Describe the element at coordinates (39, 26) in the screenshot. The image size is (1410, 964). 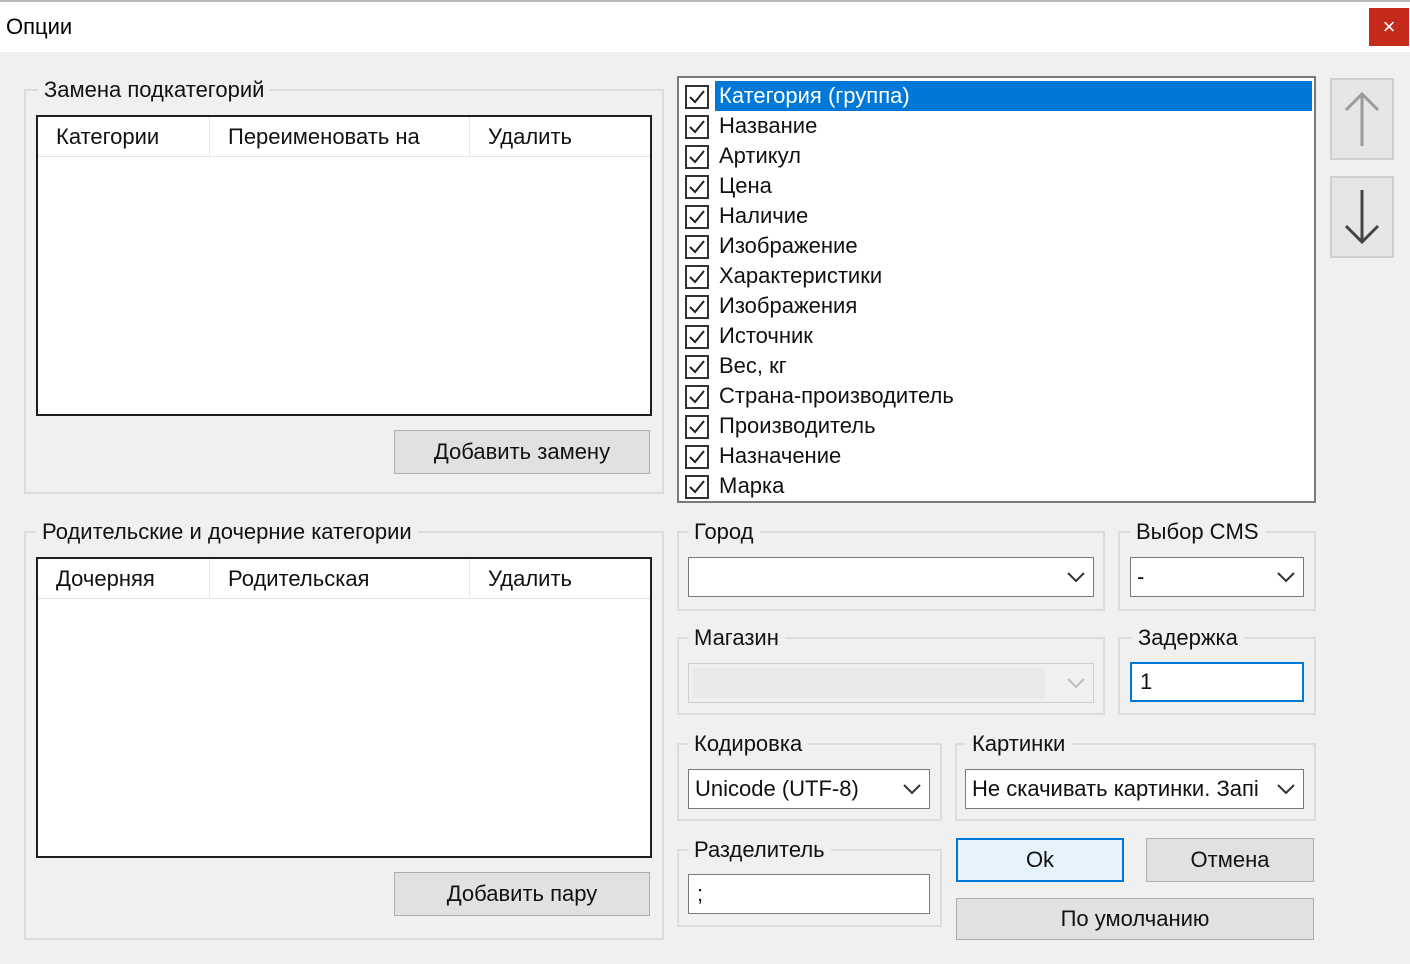
I see `window-title: Опции` at that location.